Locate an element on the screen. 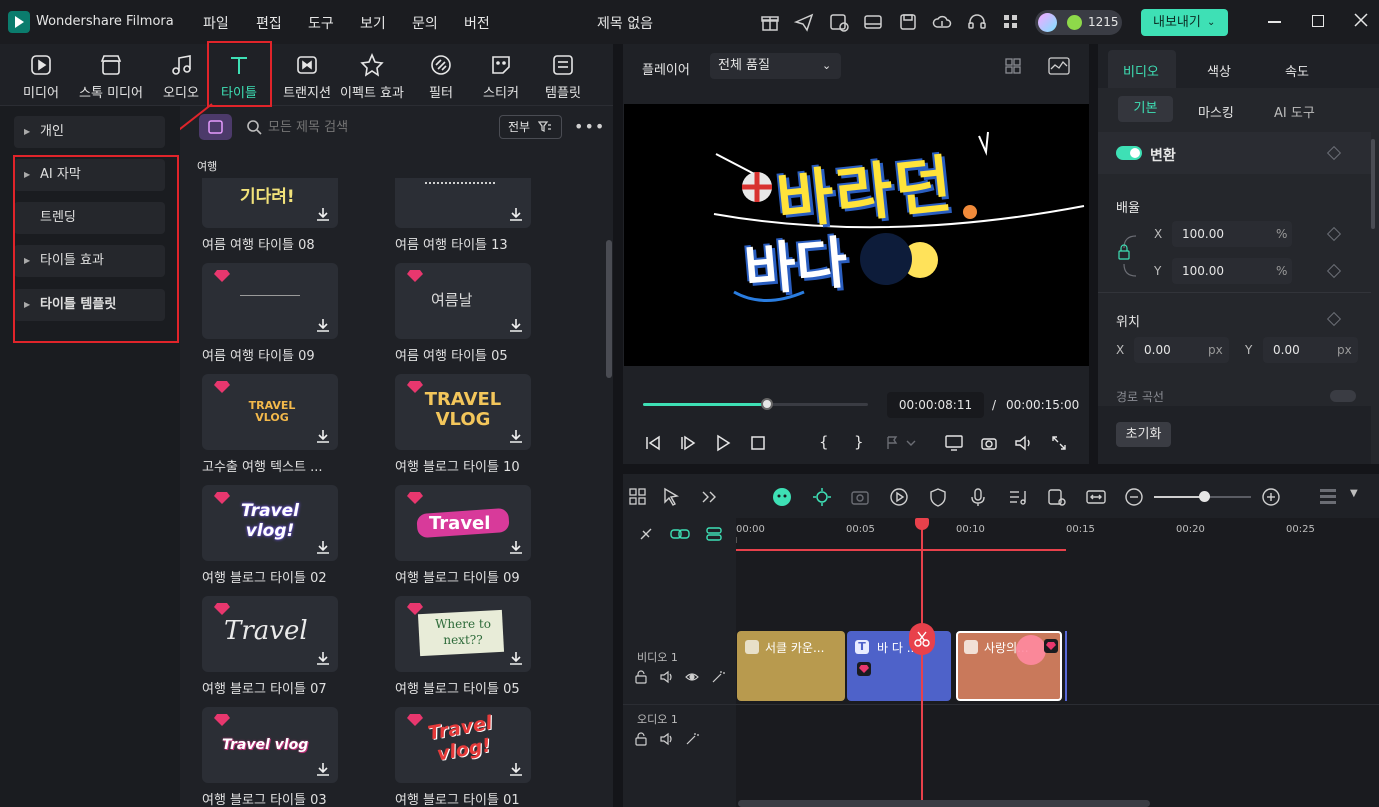 The image size is (1379, 807). menu-version: 버전 is located at coordinates (477, 23).